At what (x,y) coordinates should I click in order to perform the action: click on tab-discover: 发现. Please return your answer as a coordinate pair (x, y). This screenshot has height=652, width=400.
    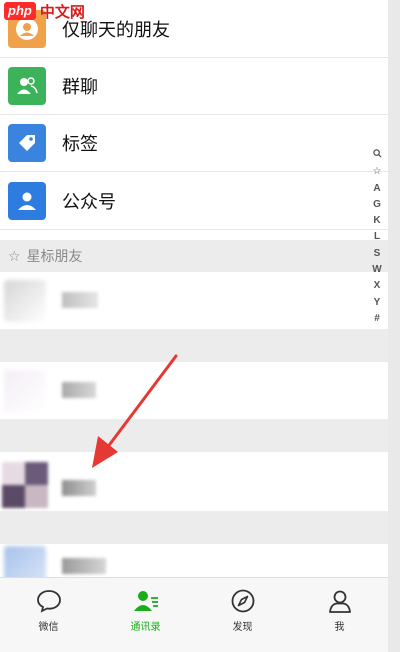
    Looking at the image, I should click on (243, 610).